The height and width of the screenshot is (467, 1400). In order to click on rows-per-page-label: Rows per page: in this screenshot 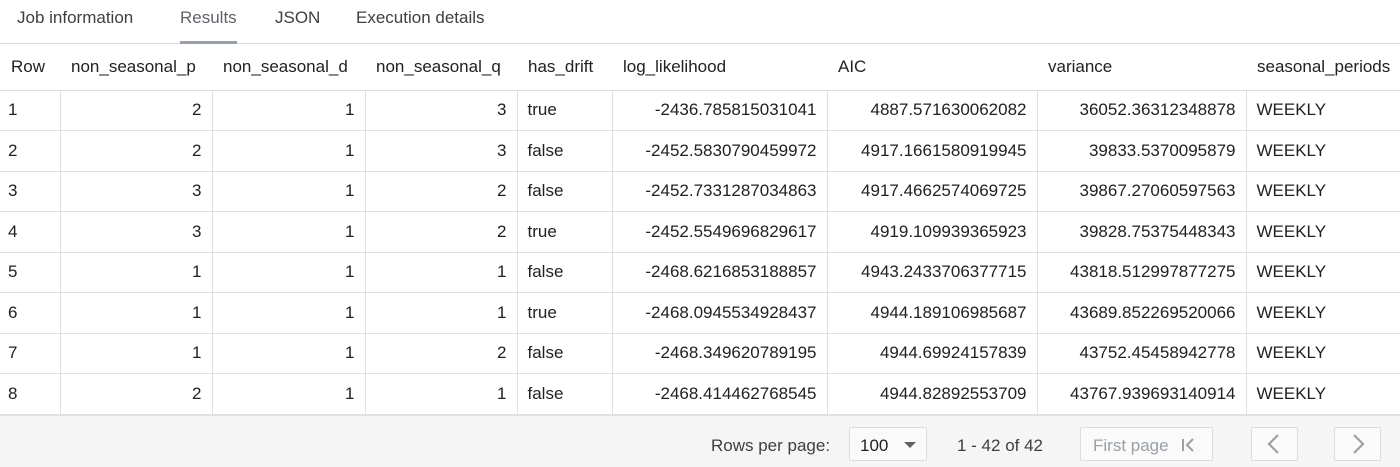, I will do `click(771, 445)`.